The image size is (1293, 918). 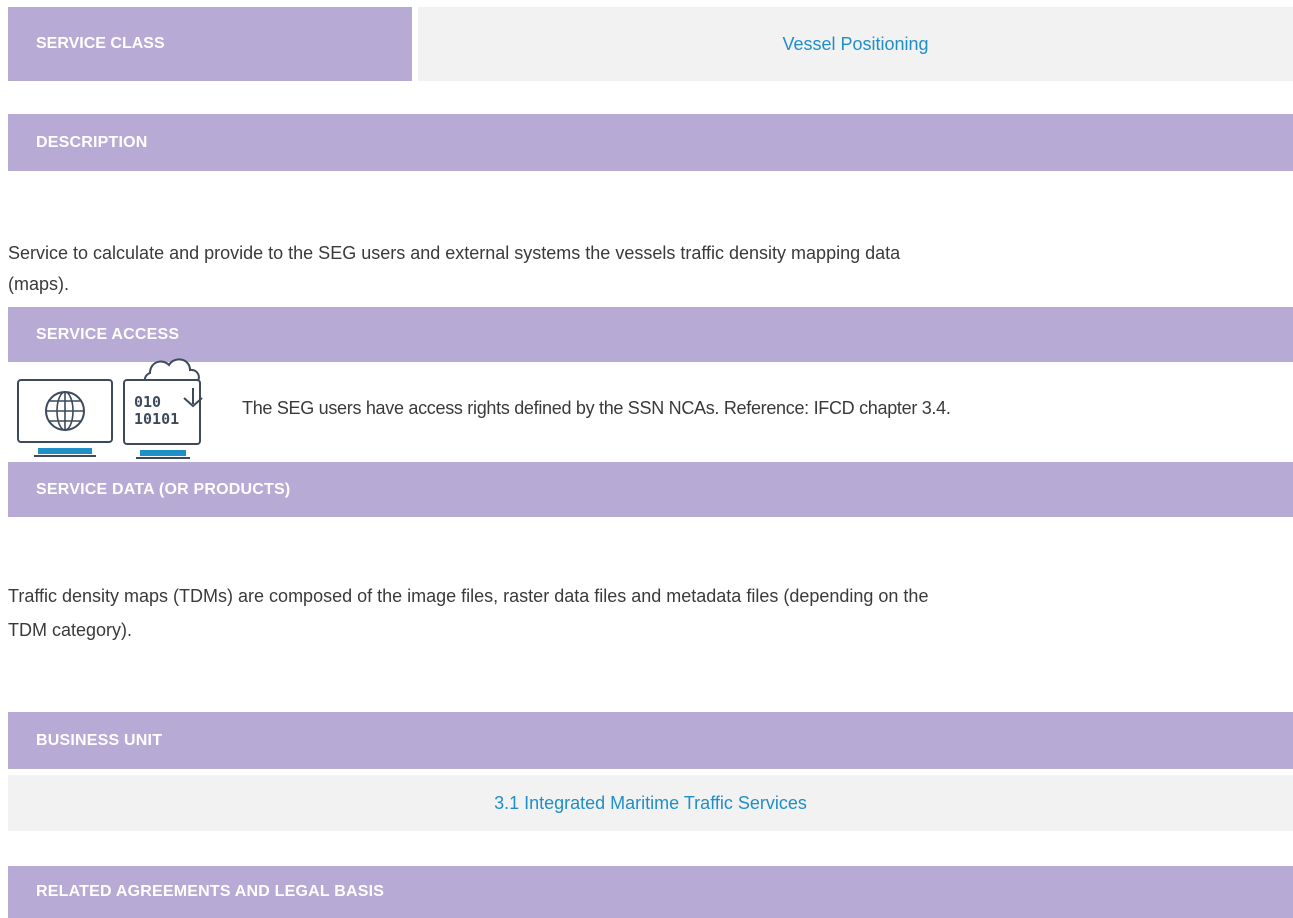 What do you see at coordinates (650, 142) in the screenshot?
I see `description-heading: DESCRIPTION` at bounding box center [650, 142].